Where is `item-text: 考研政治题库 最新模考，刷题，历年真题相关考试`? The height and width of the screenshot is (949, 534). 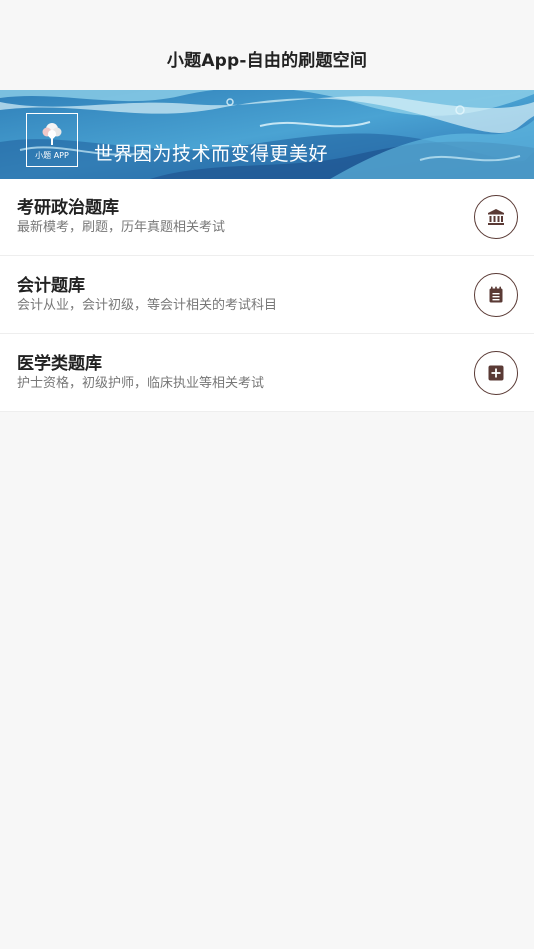 item-text: 考研政治题库 最新模考，刷题，历年真题相关考试 is located at coordinates (245, 217).